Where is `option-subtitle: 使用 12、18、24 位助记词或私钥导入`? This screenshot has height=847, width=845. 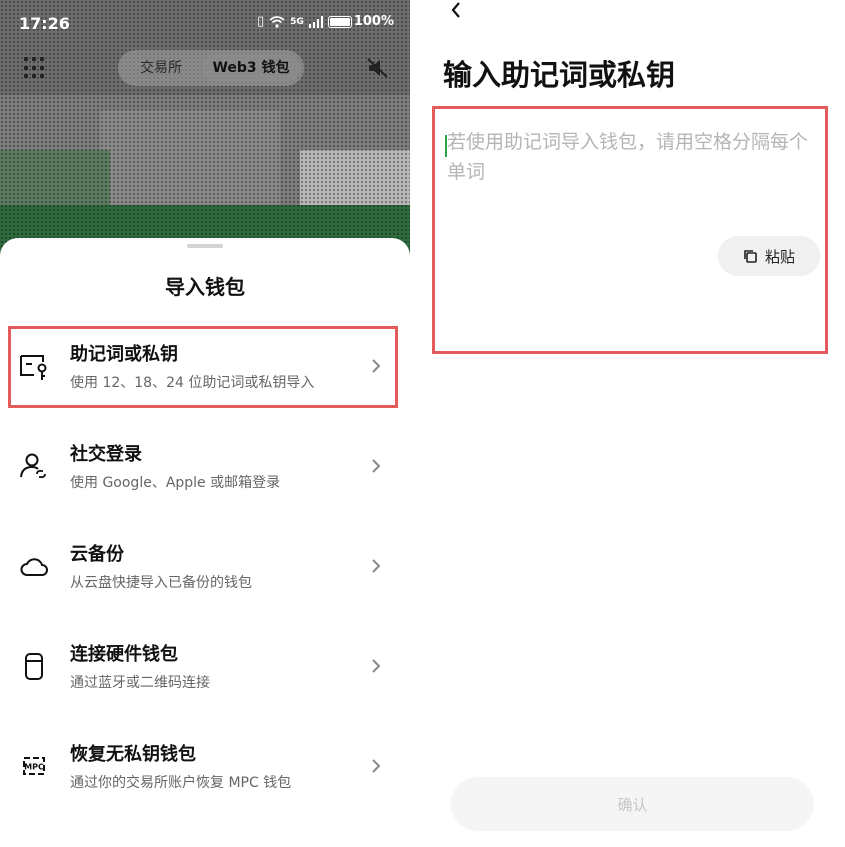 option-subtitle: 使用 12、18、24 位助记词或私钥导入 is located at coordinates (192, 383).